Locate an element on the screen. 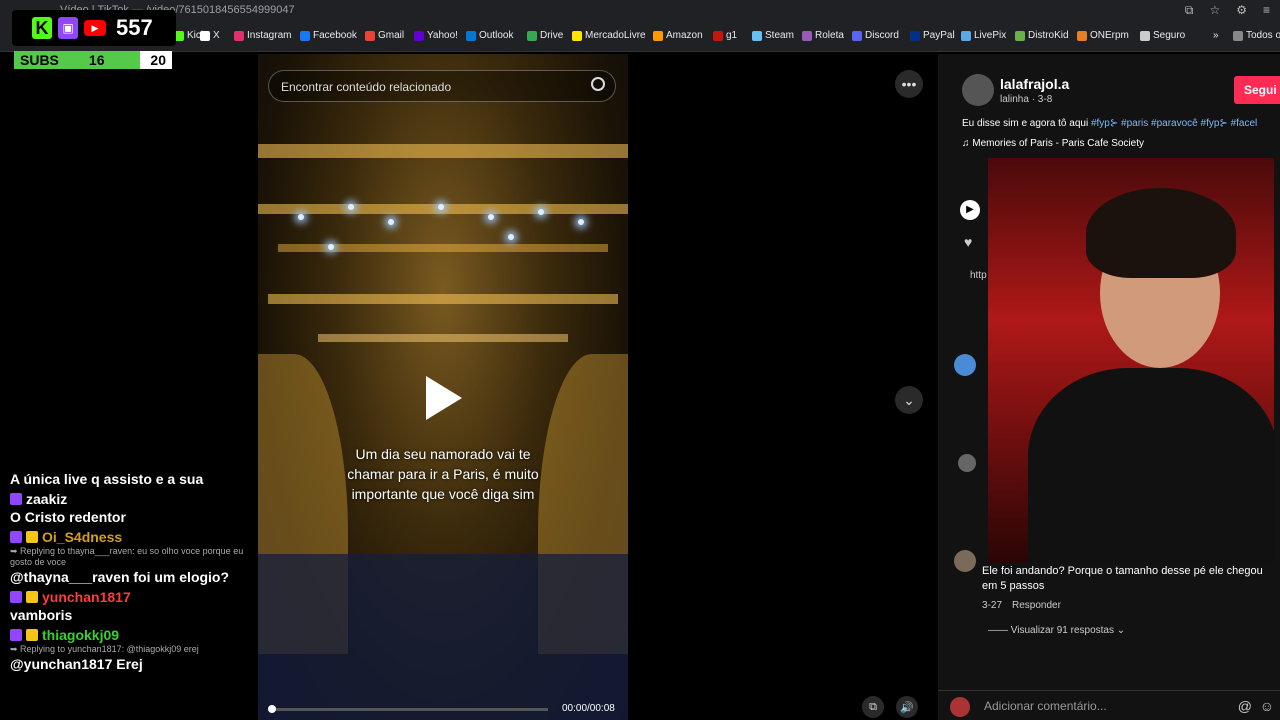  play-icon is located at coordinates (444, 398).